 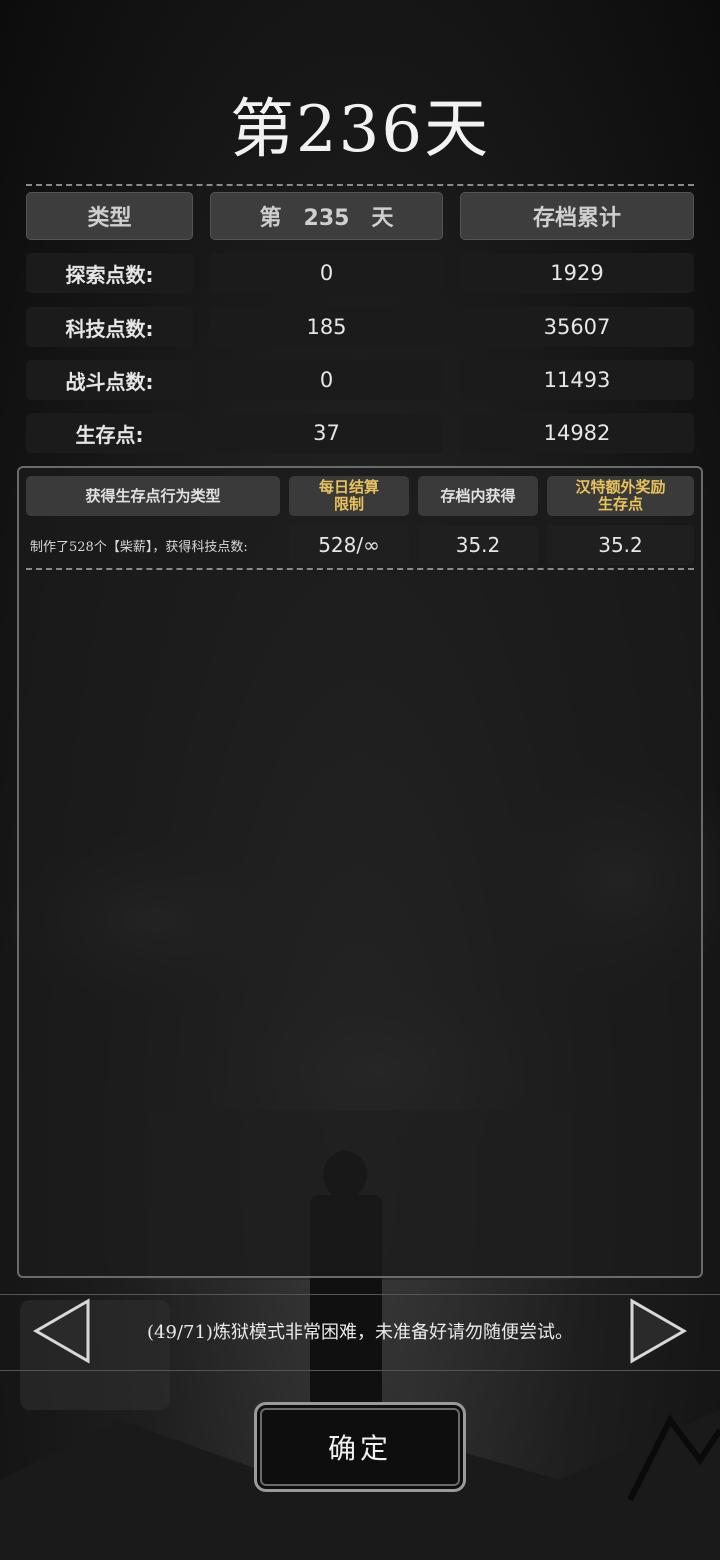 What do you see at coordinates (153, 496) in the screenshot?
I see `actions-header-type: 获得生存点行为类型` at bounding box center [153, 496].